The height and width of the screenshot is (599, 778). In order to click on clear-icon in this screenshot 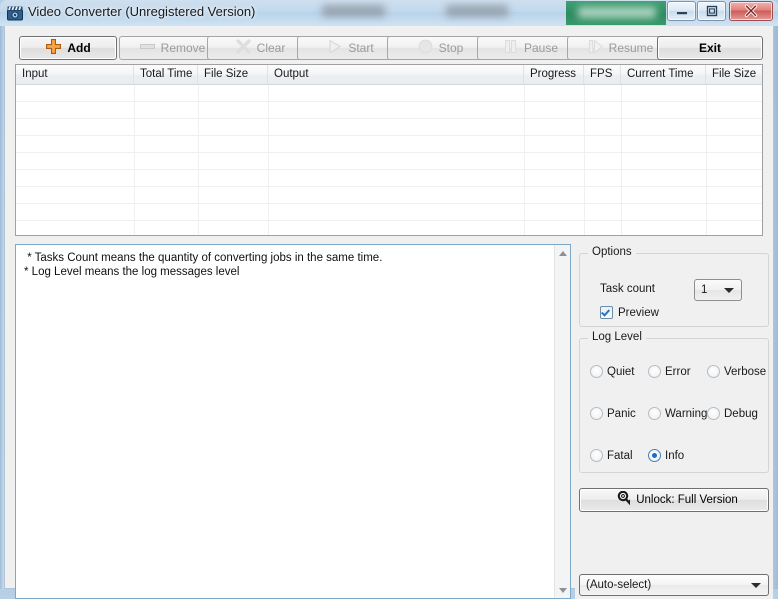, I will do `click(243, 48)`.